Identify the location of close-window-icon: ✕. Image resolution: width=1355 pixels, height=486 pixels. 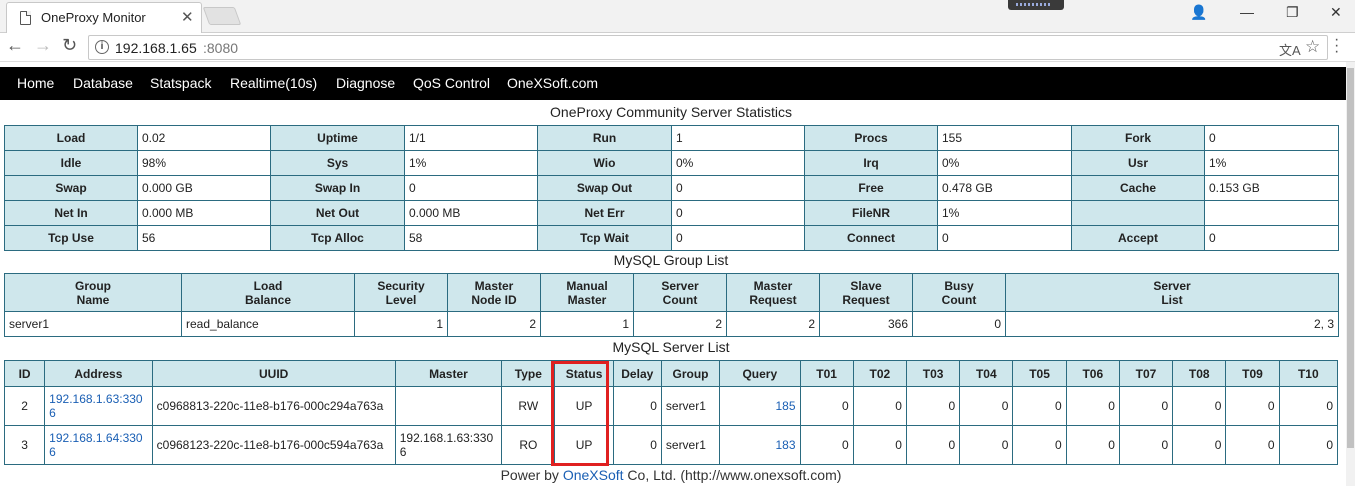
(1336, 12).